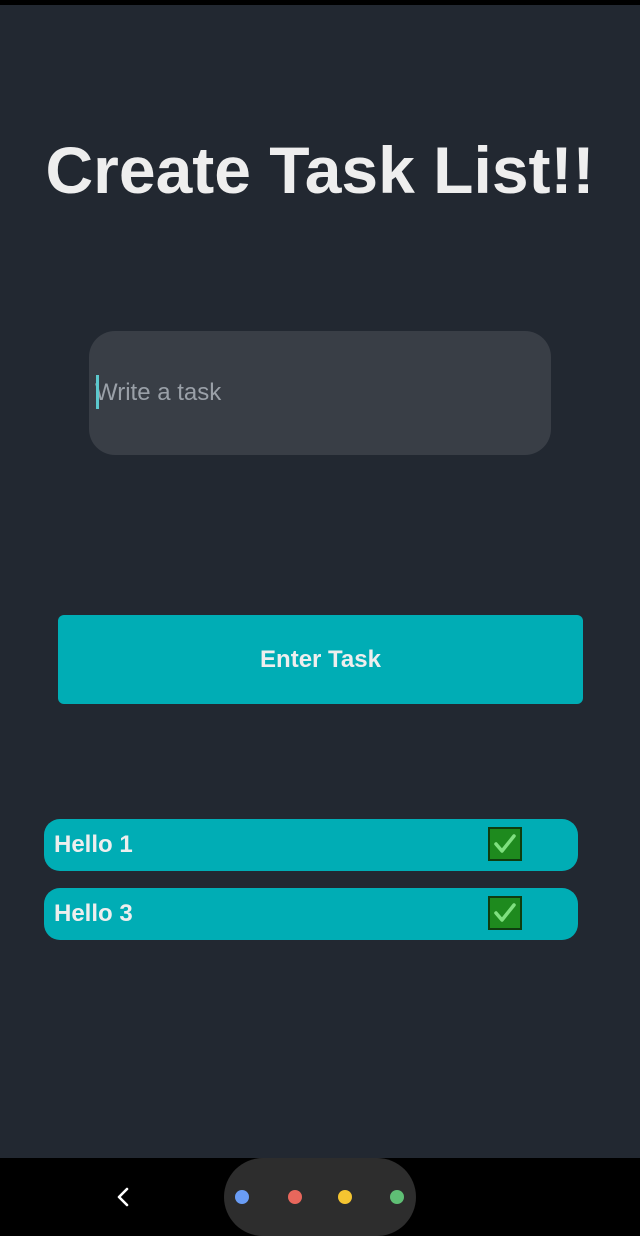  What do you see at coordinates (311, 914) in the screenshot?
I see `task-item: Hello 3` at bounding box center [311, 914].